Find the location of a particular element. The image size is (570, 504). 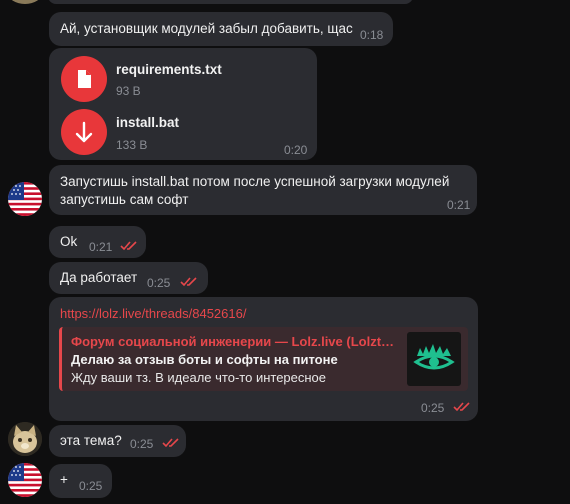

message-bubble: эта тема? 0:25 is located at coordinates (117, 441).